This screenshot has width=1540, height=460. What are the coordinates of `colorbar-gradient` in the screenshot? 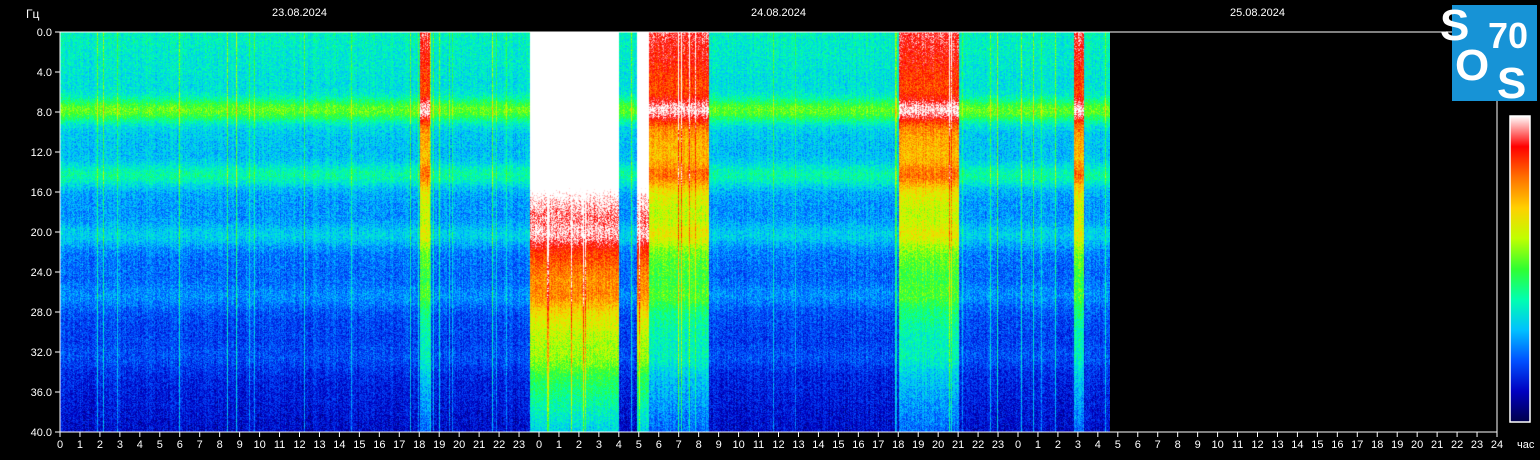 It's located at (1520, 269).